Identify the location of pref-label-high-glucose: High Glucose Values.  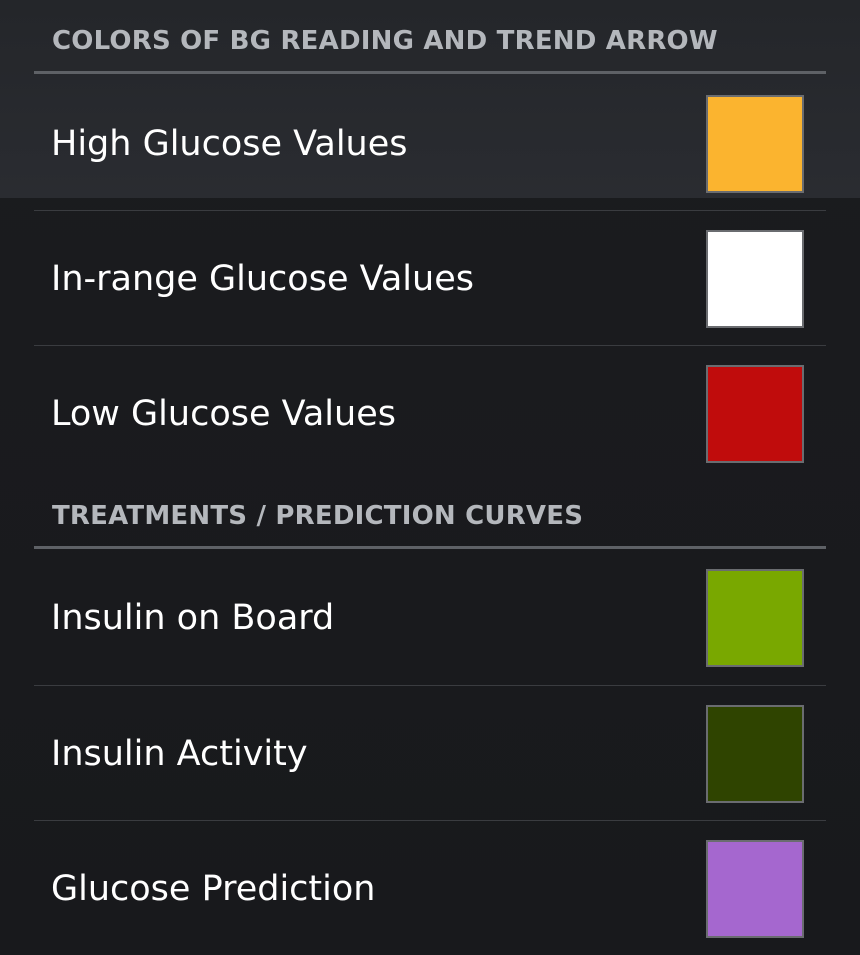
(229, 144).